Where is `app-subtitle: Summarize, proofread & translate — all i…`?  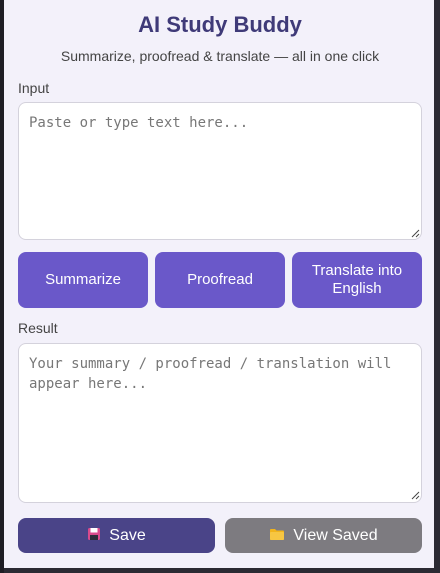
app-subtitle: Summarize, proofread & translate — all i… is located at coordinates (220, 56).